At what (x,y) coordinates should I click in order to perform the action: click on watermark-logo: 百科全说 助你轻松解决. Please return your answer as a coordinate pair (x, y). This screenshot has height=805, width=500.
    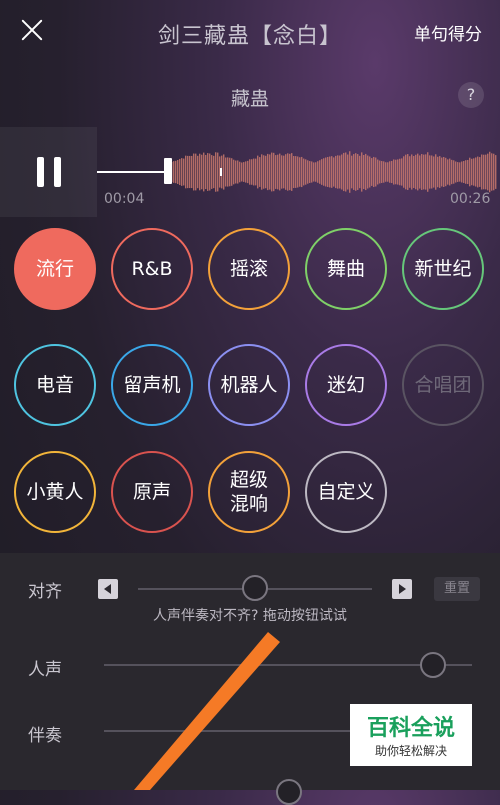
    Looking at the image, I should click on (411, 735).